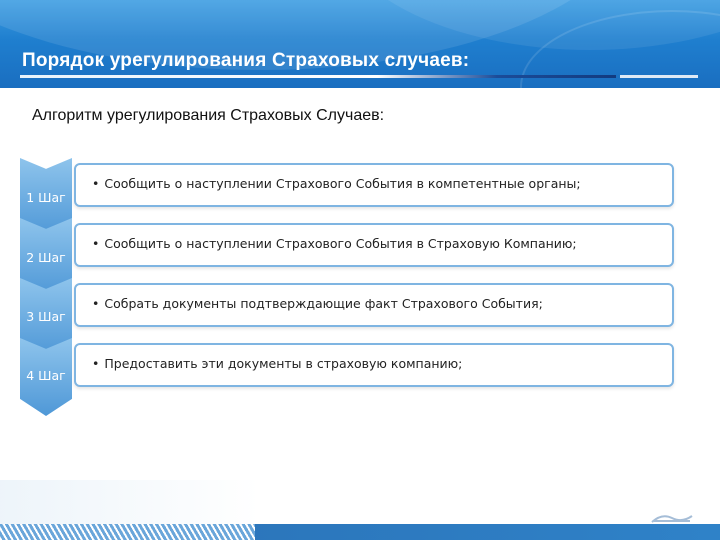 The height and width of the screenshot is (540, 720). Describe the element at coordinates (659, 76) in the screenshot. I see `title-underline-accent` at that location.